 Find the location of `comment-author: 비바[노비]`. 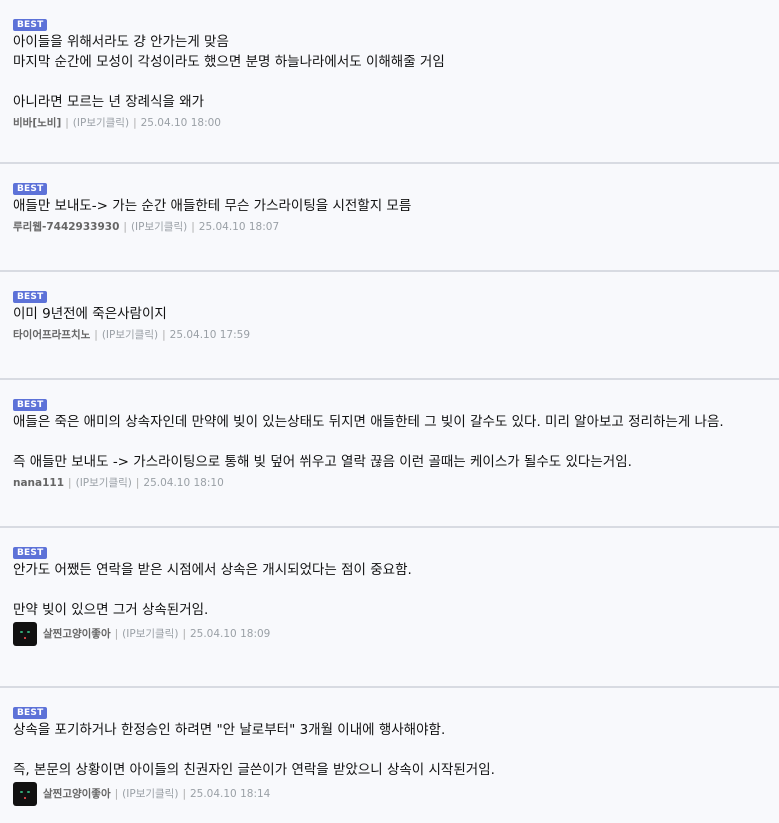

comment-author: 비바[노비] is located at coordinates (37, 123).